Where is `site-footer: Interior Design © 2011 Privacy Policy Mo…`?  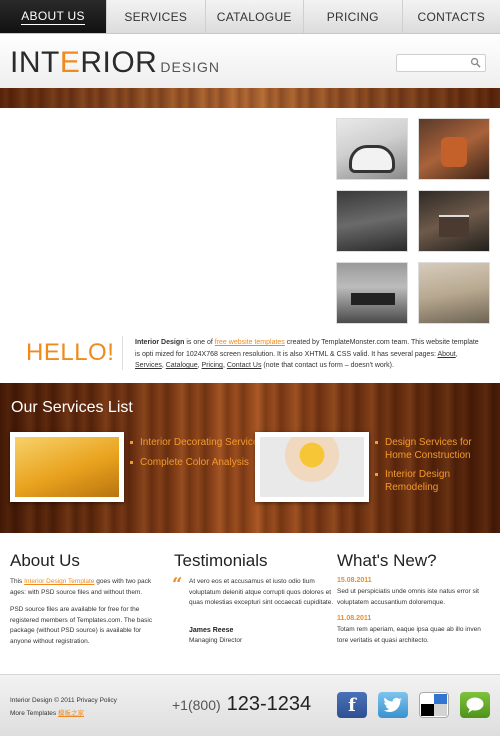
site-footer: Interior Design © 2011 Privacy Policy Mo… is located at coordinates (250, 705).